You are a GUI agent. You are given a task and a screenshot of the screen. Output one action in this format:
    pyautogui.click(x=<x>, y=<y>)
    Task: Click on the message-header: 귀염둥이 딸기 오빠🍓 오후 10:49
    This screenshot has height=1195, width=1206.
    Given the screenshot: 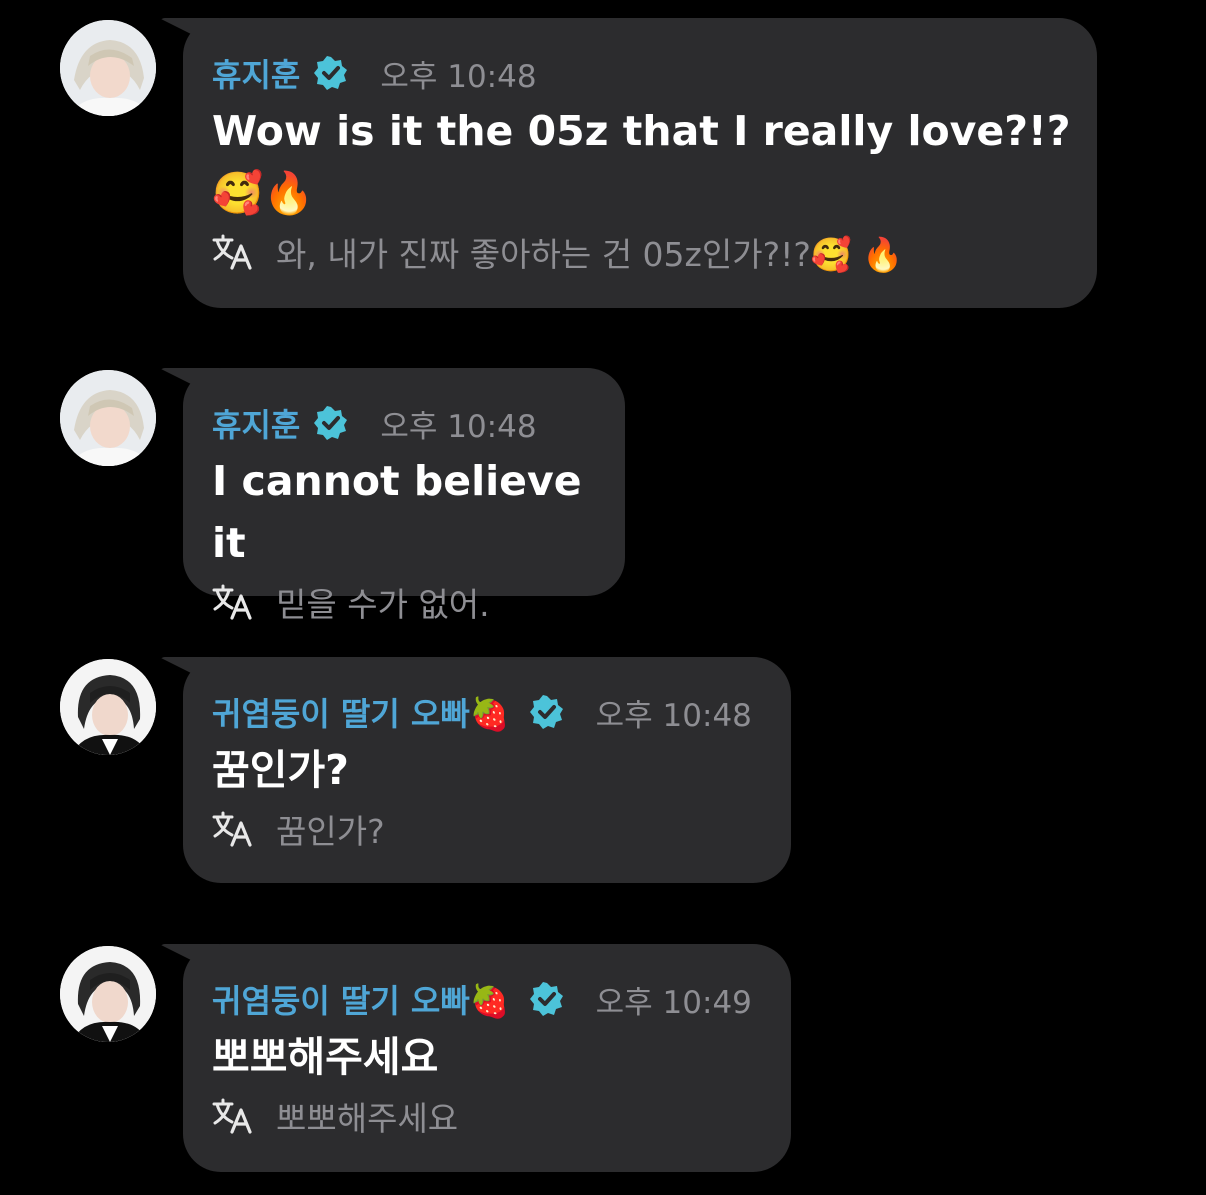 What is the action you would take?
    pyautogui.click(x=486, y=999)
    